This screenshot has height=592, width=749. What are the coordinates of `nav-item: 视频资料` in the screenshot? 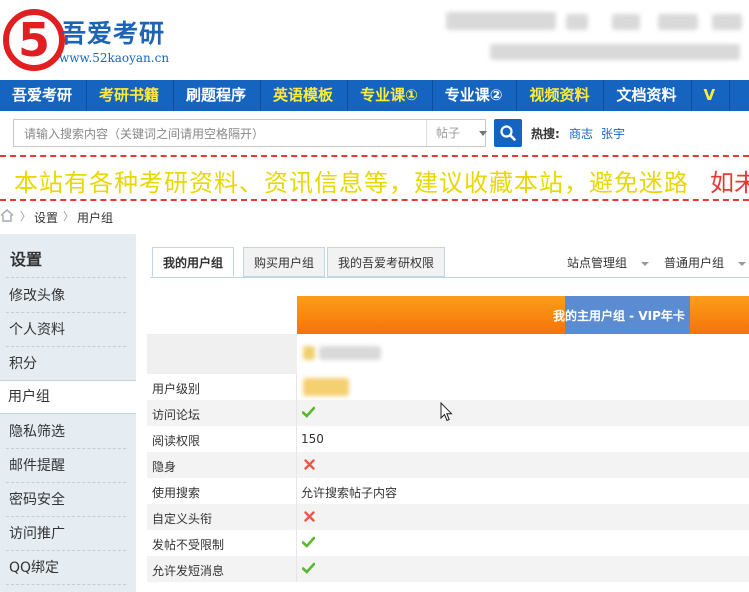 It's located at (561, 95).